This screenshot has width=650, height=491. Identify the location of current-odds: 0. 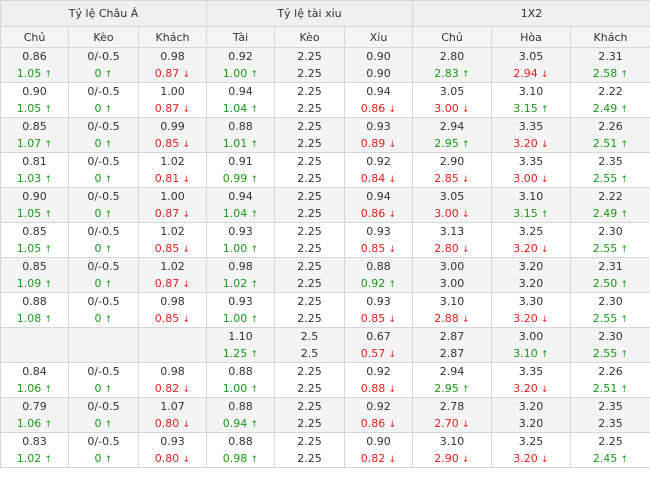
(98, 73).